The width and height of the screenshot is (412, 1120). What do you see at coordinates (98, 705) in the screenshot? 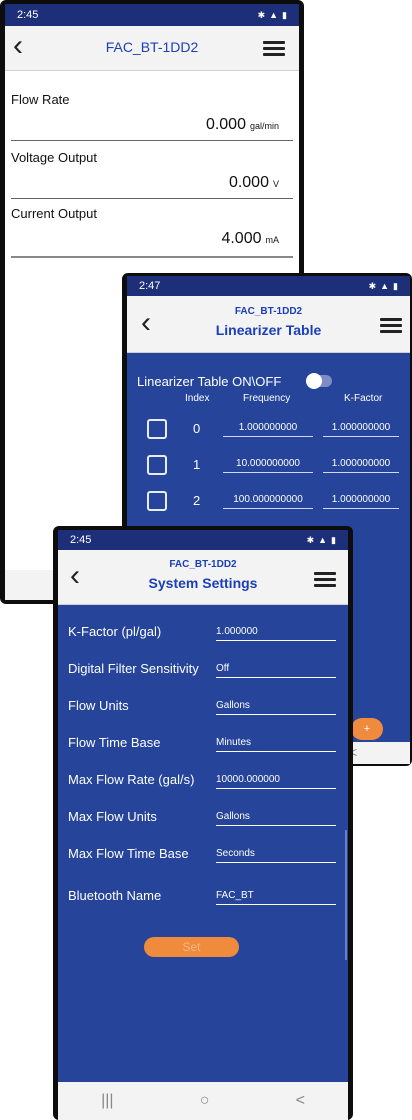
I see `setting-label: Flow Units` at bounding box center [98, 705].